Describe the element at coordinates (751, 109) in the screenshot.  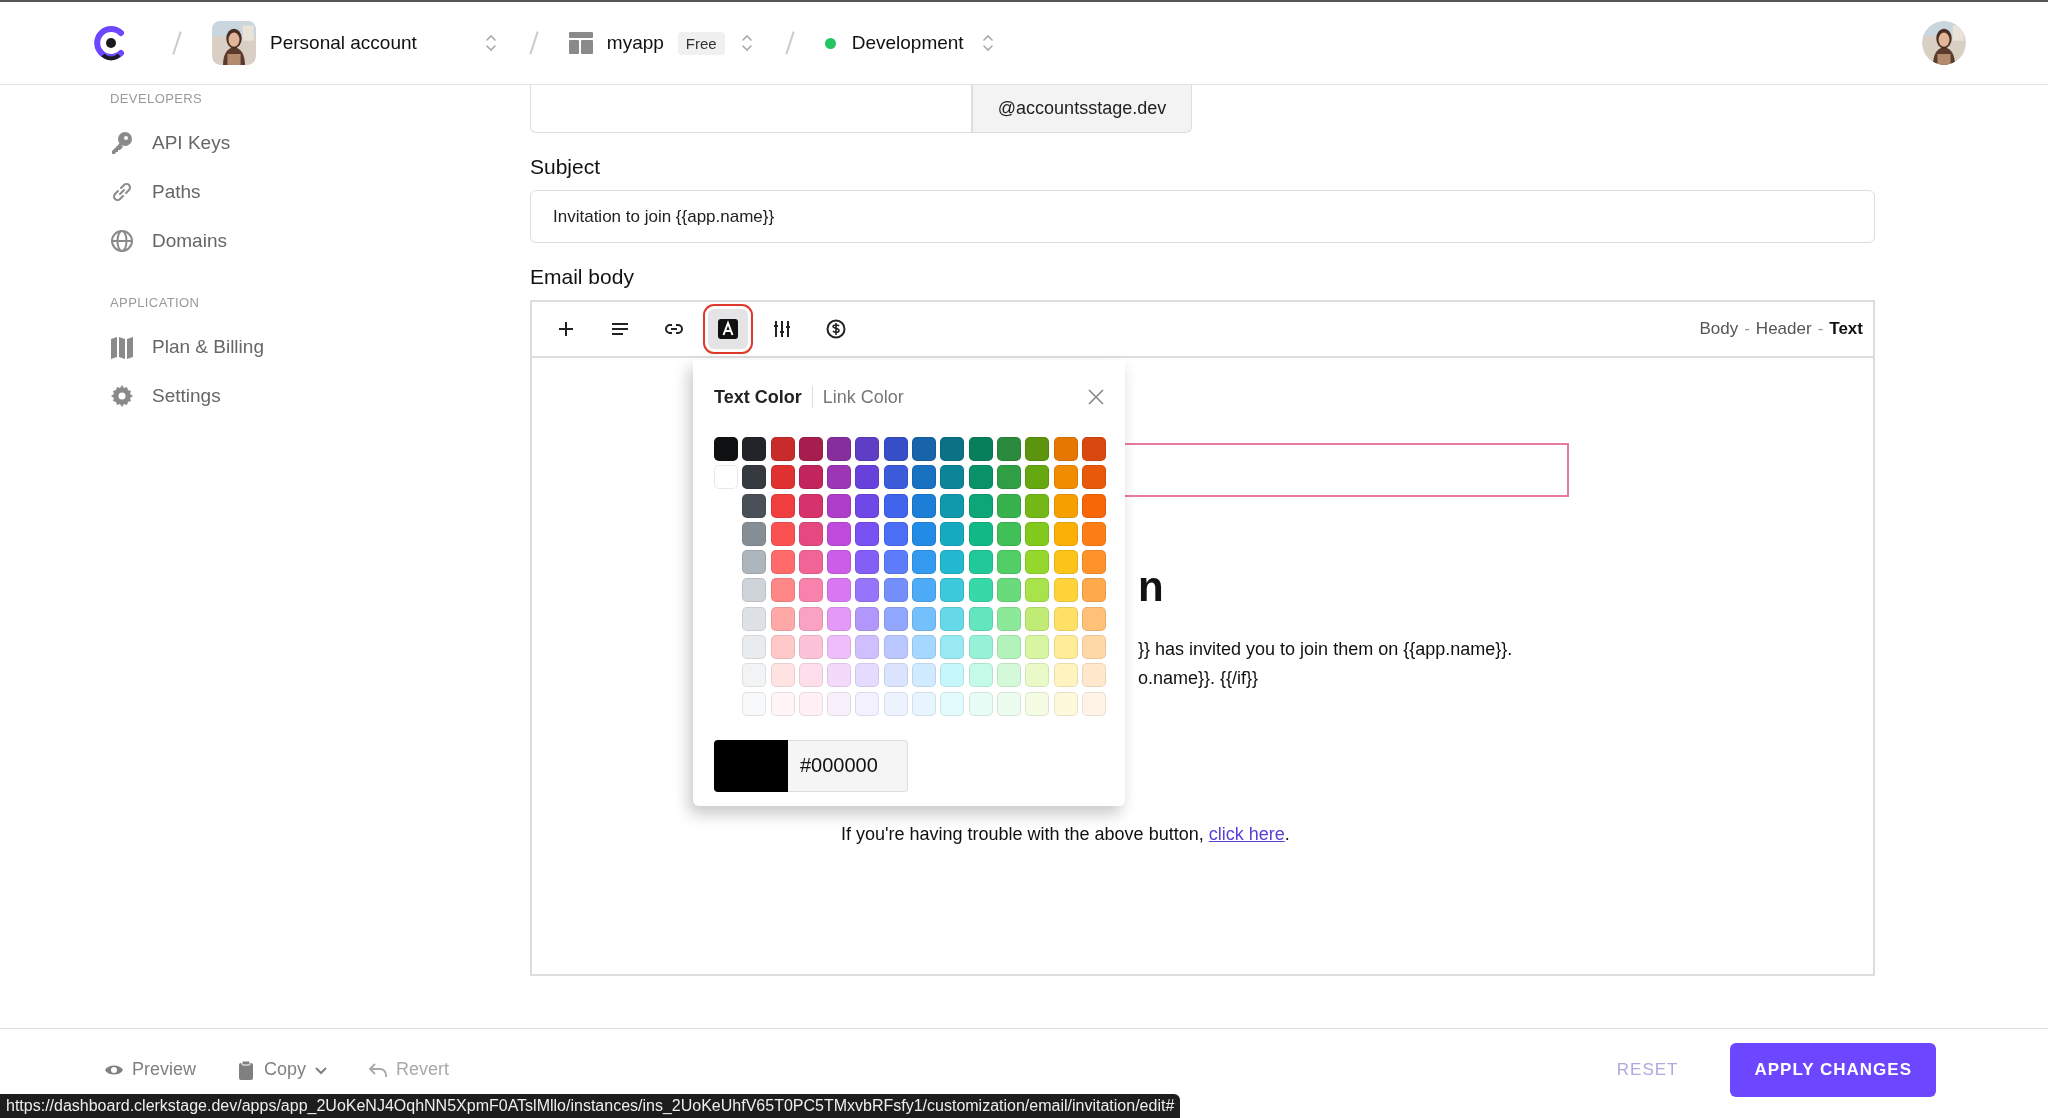
I see `input-field` at that location.